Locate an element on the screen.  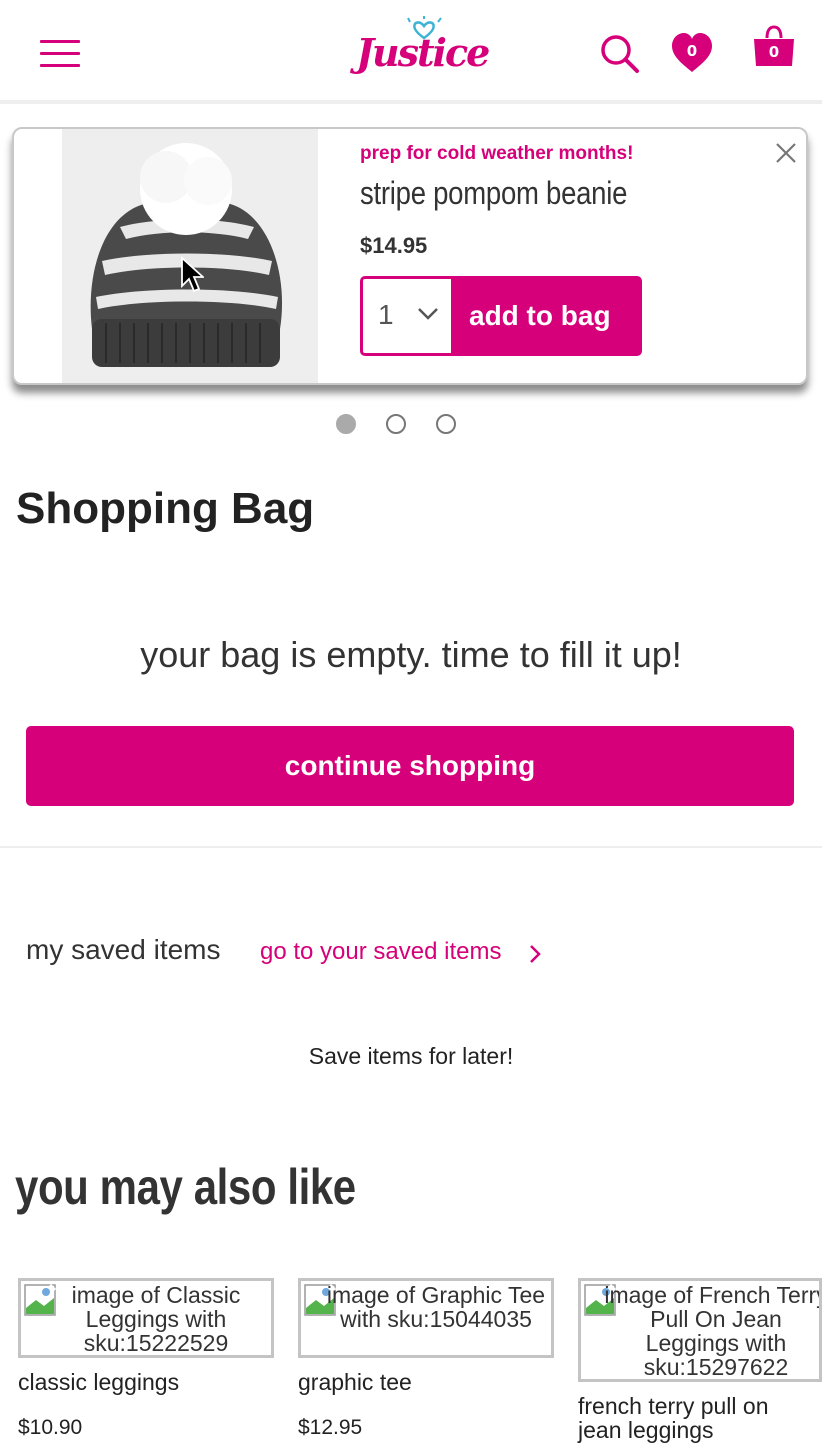
promo-product-name: stripe pompom beanie is located at coordinates (493, 193).